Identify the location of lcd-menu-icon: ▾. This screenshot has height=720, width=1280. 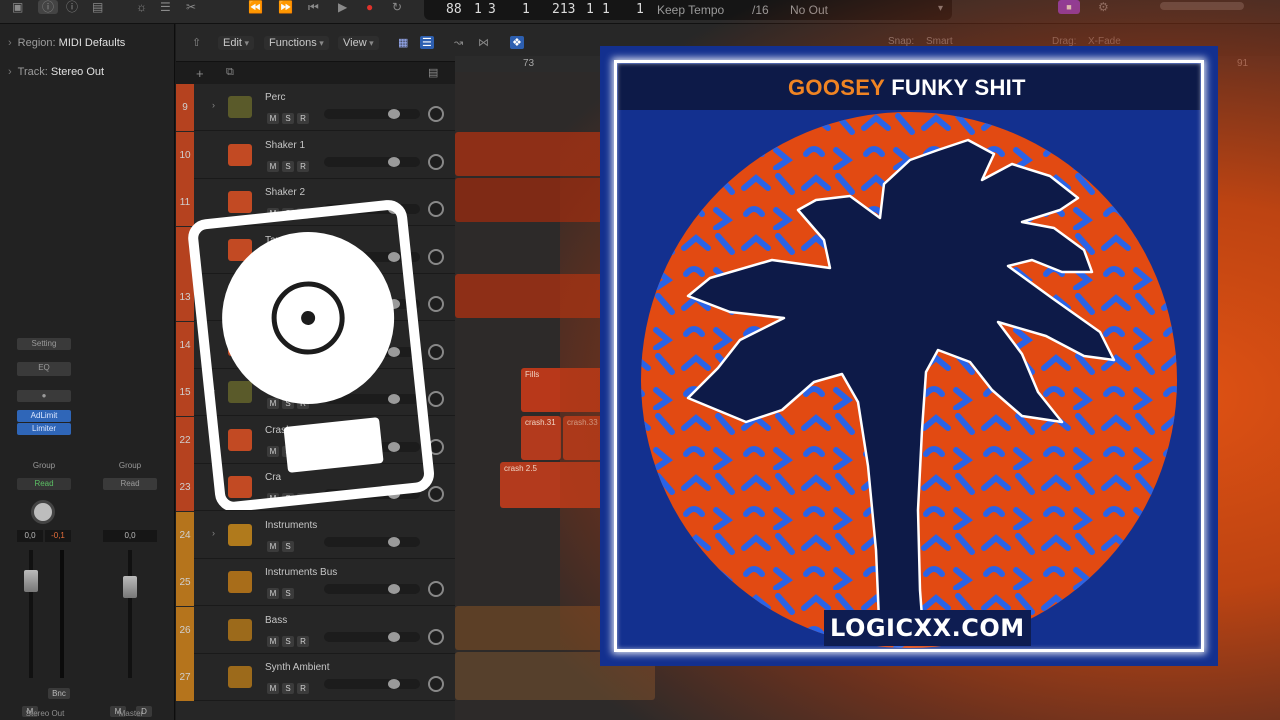
(940, 8).